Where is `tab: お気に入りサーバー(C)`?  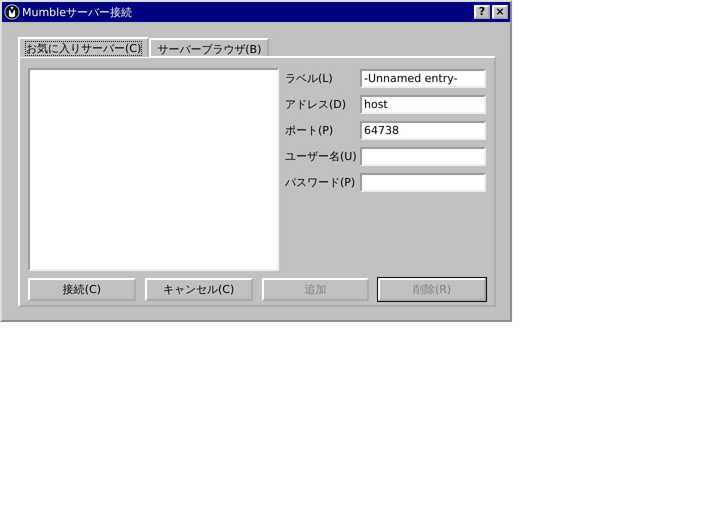 tab: お気に入りサーバー(C) is located at coordinates (84, 47).